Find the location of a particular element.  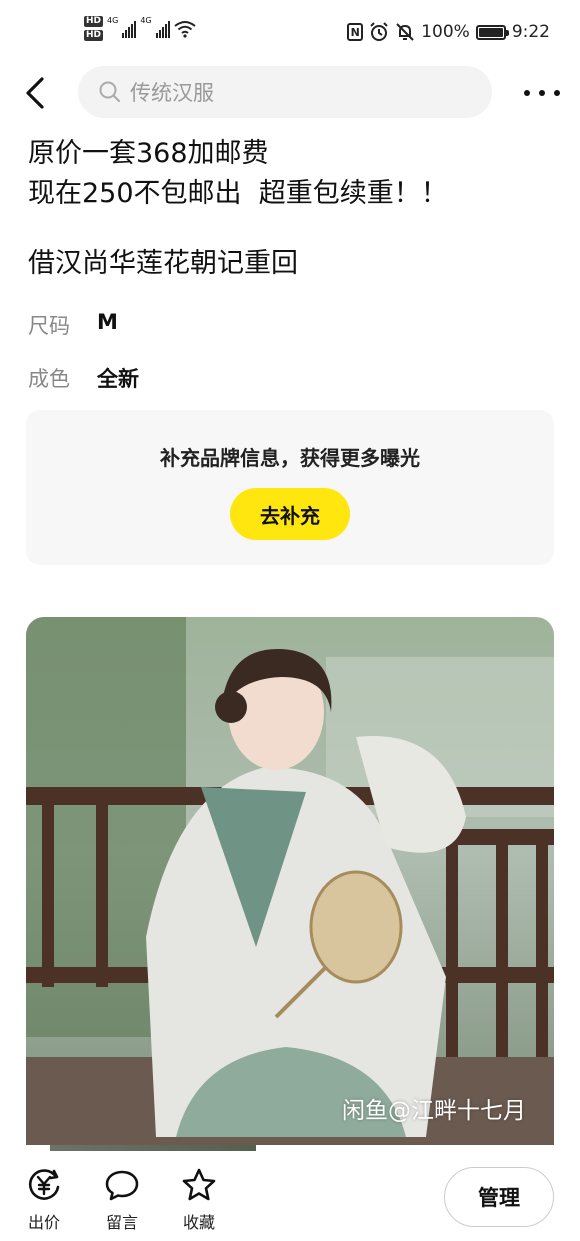

yuan-price-icon is located at coordinates (44, 1184).